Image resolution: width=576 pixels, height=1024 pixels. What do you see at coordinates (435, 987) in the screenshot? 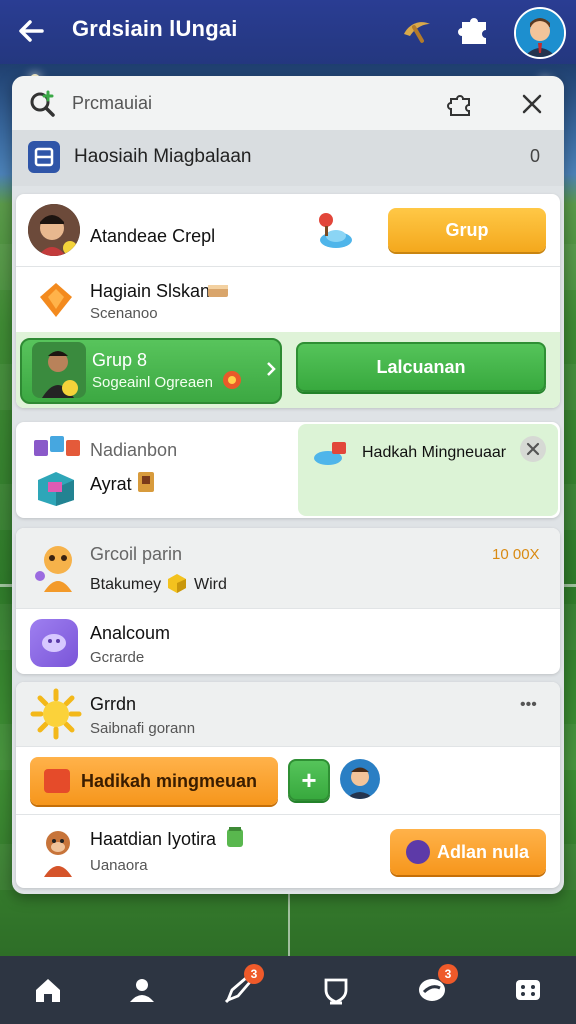
I see `chat-icon: 3` at bounding box center [435, 987].